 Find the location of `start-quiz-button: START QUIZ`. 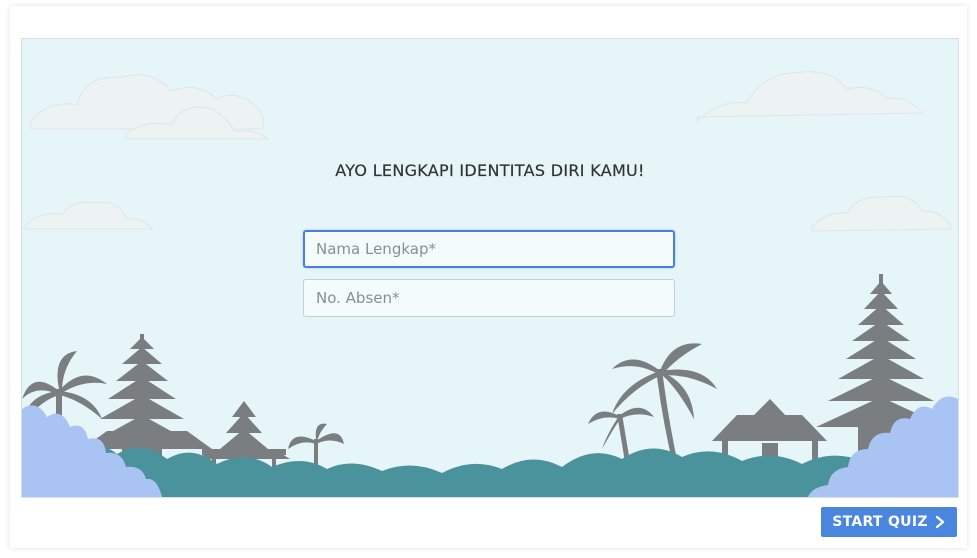

start-quiz-button: START QUIZ is located at coordinates (889, 522).